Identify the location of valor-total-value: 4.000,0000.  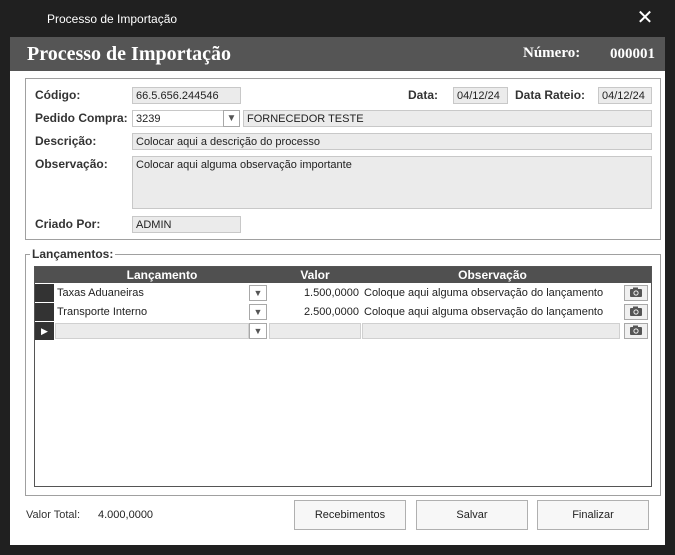
(126, 515).